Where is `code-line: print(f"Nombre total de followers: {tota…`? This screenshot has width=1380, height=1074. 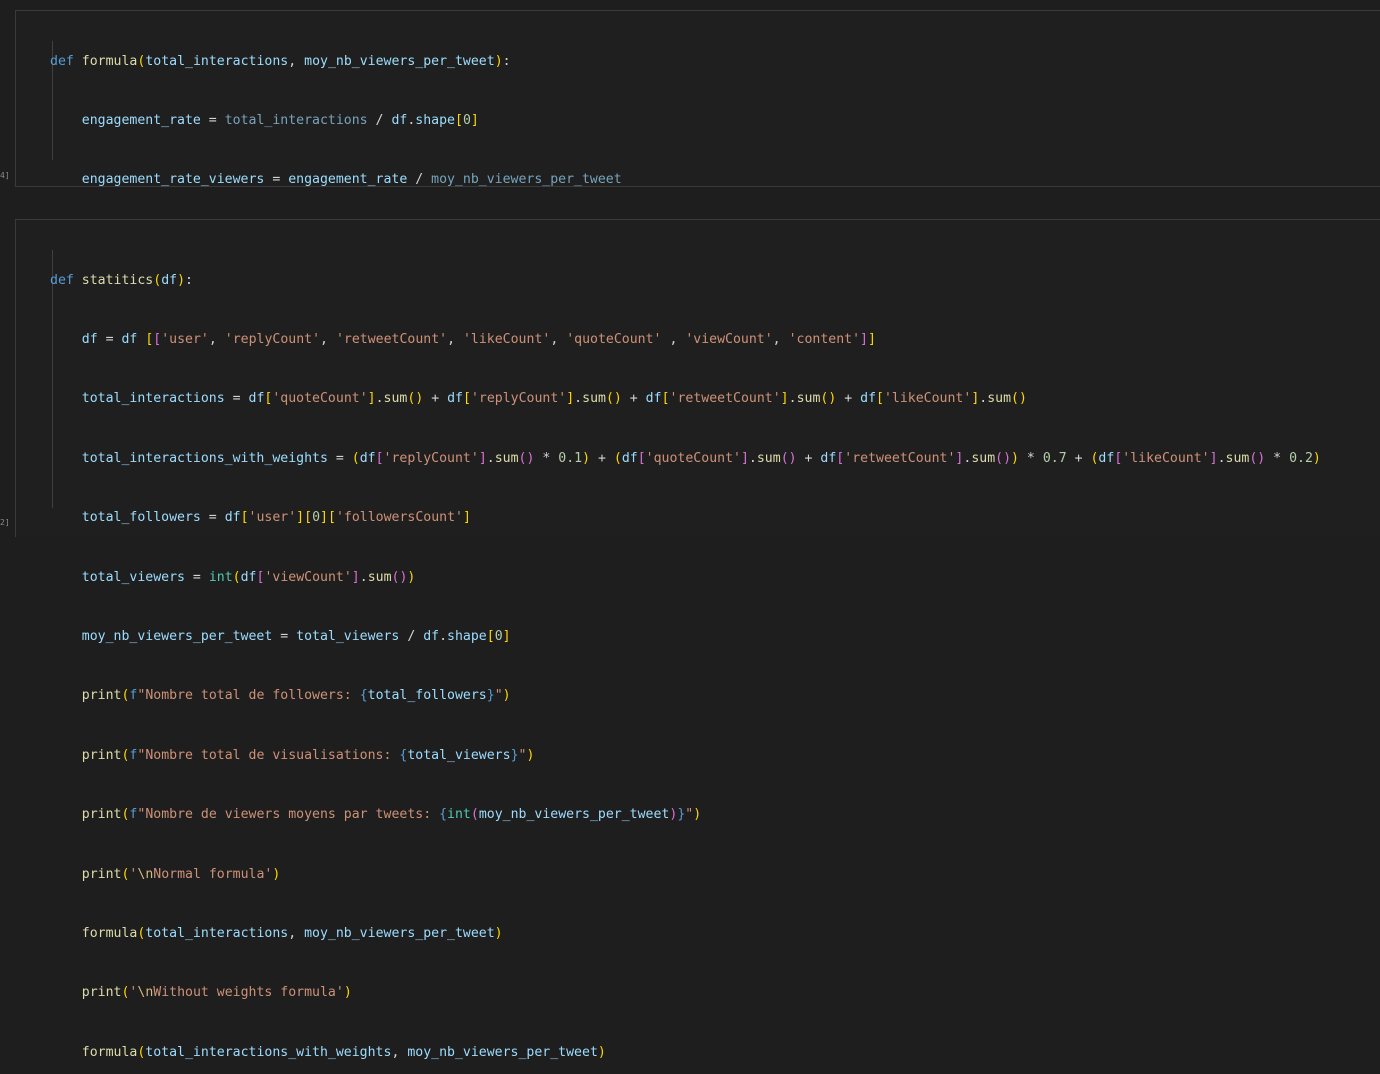 code-line: print(f"Nombre total de followers: {tota… is located at coordinates (296, 696).